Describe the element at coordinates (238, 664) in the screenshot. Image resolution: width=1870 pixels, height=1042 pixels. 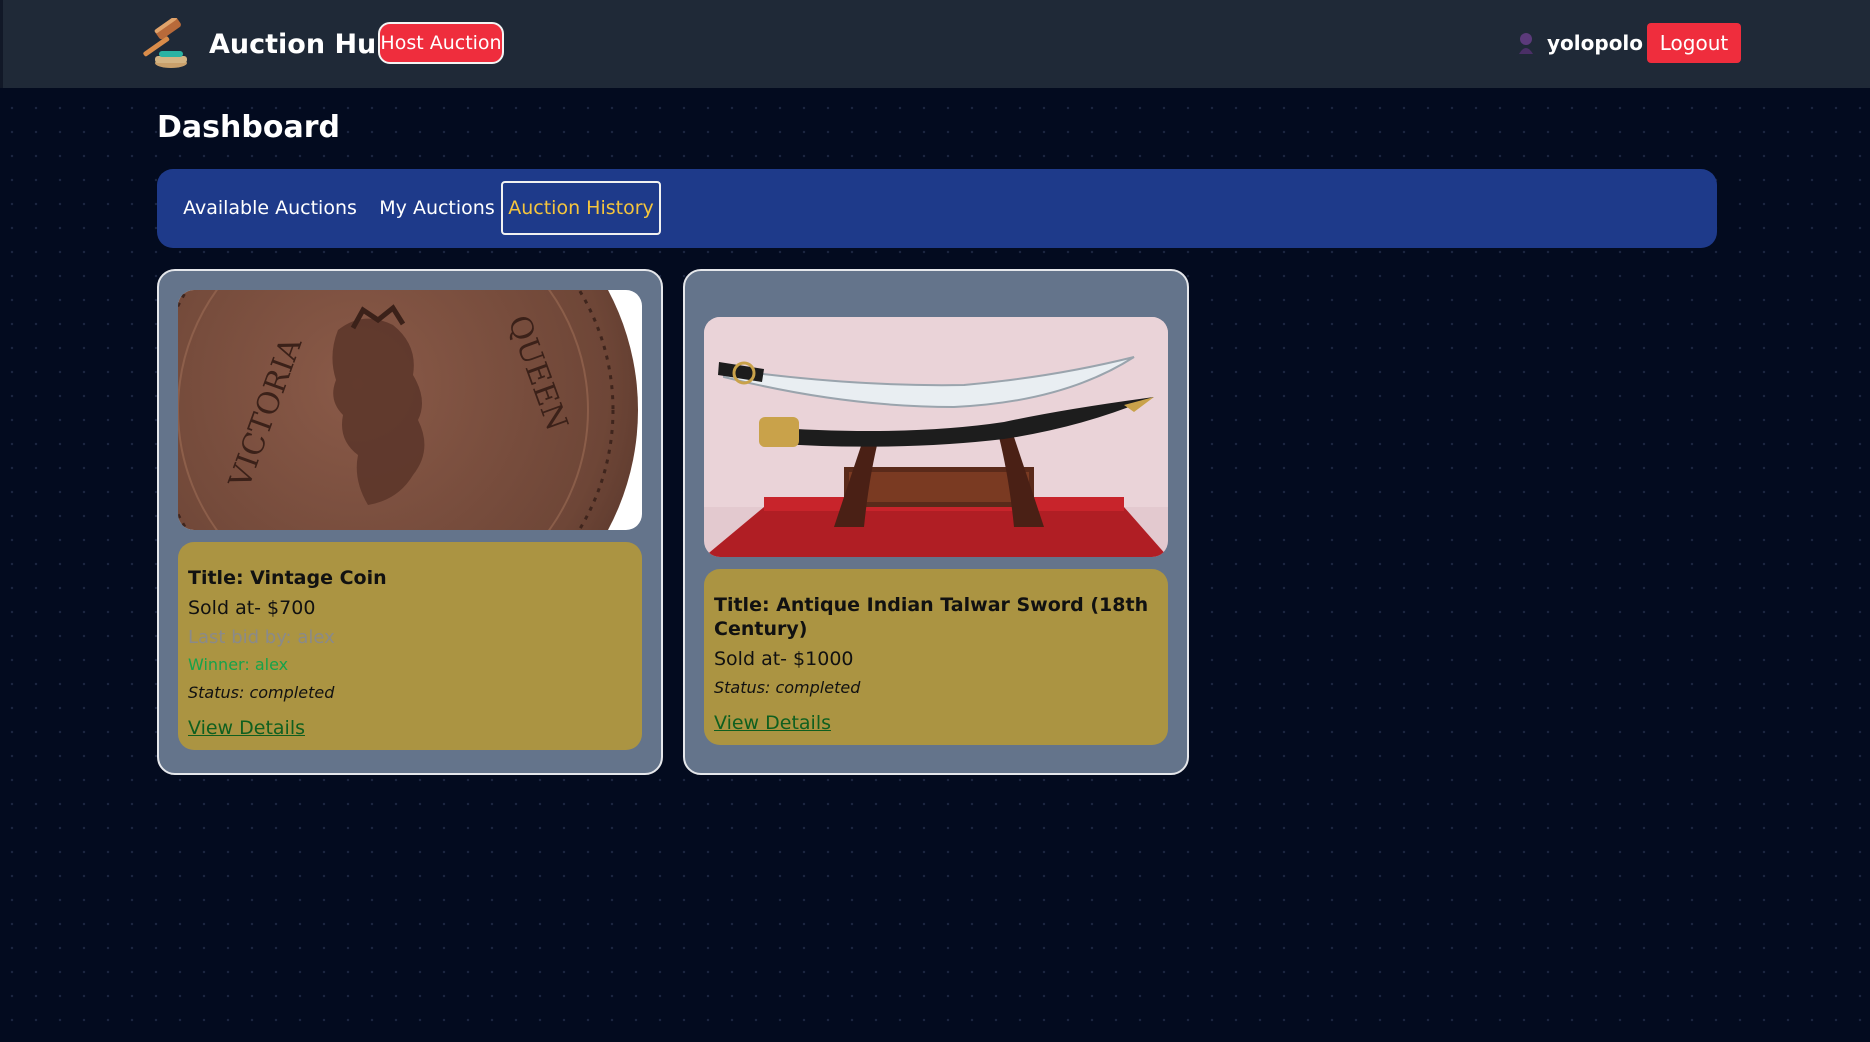
I see `winner: Winner: alex` at that location.